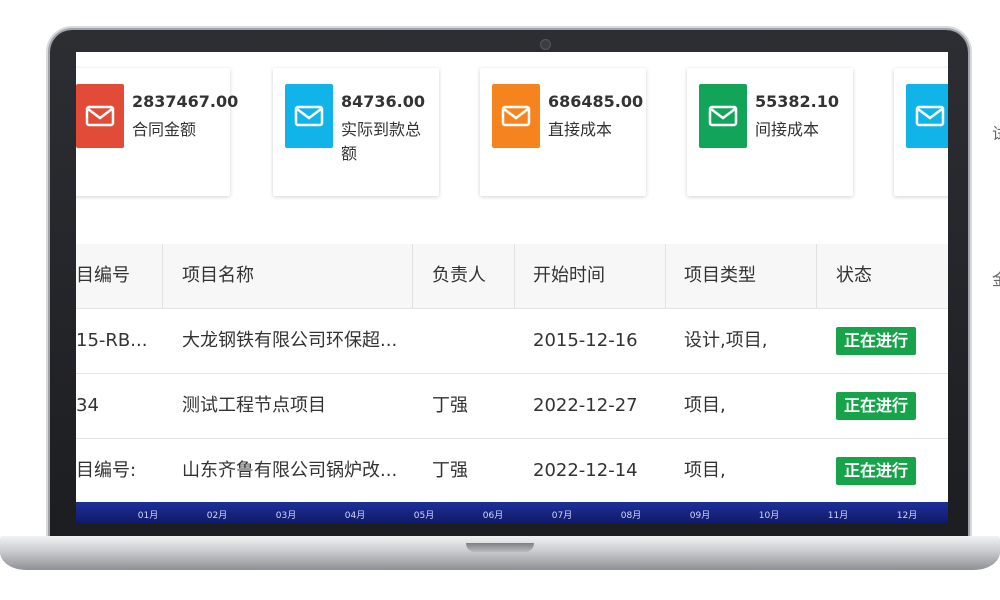 This screenshot has width=1000, height=600. Describe the element at coordinates (769, 514) in the screenshot. I see `month-label: 10月` at that location.